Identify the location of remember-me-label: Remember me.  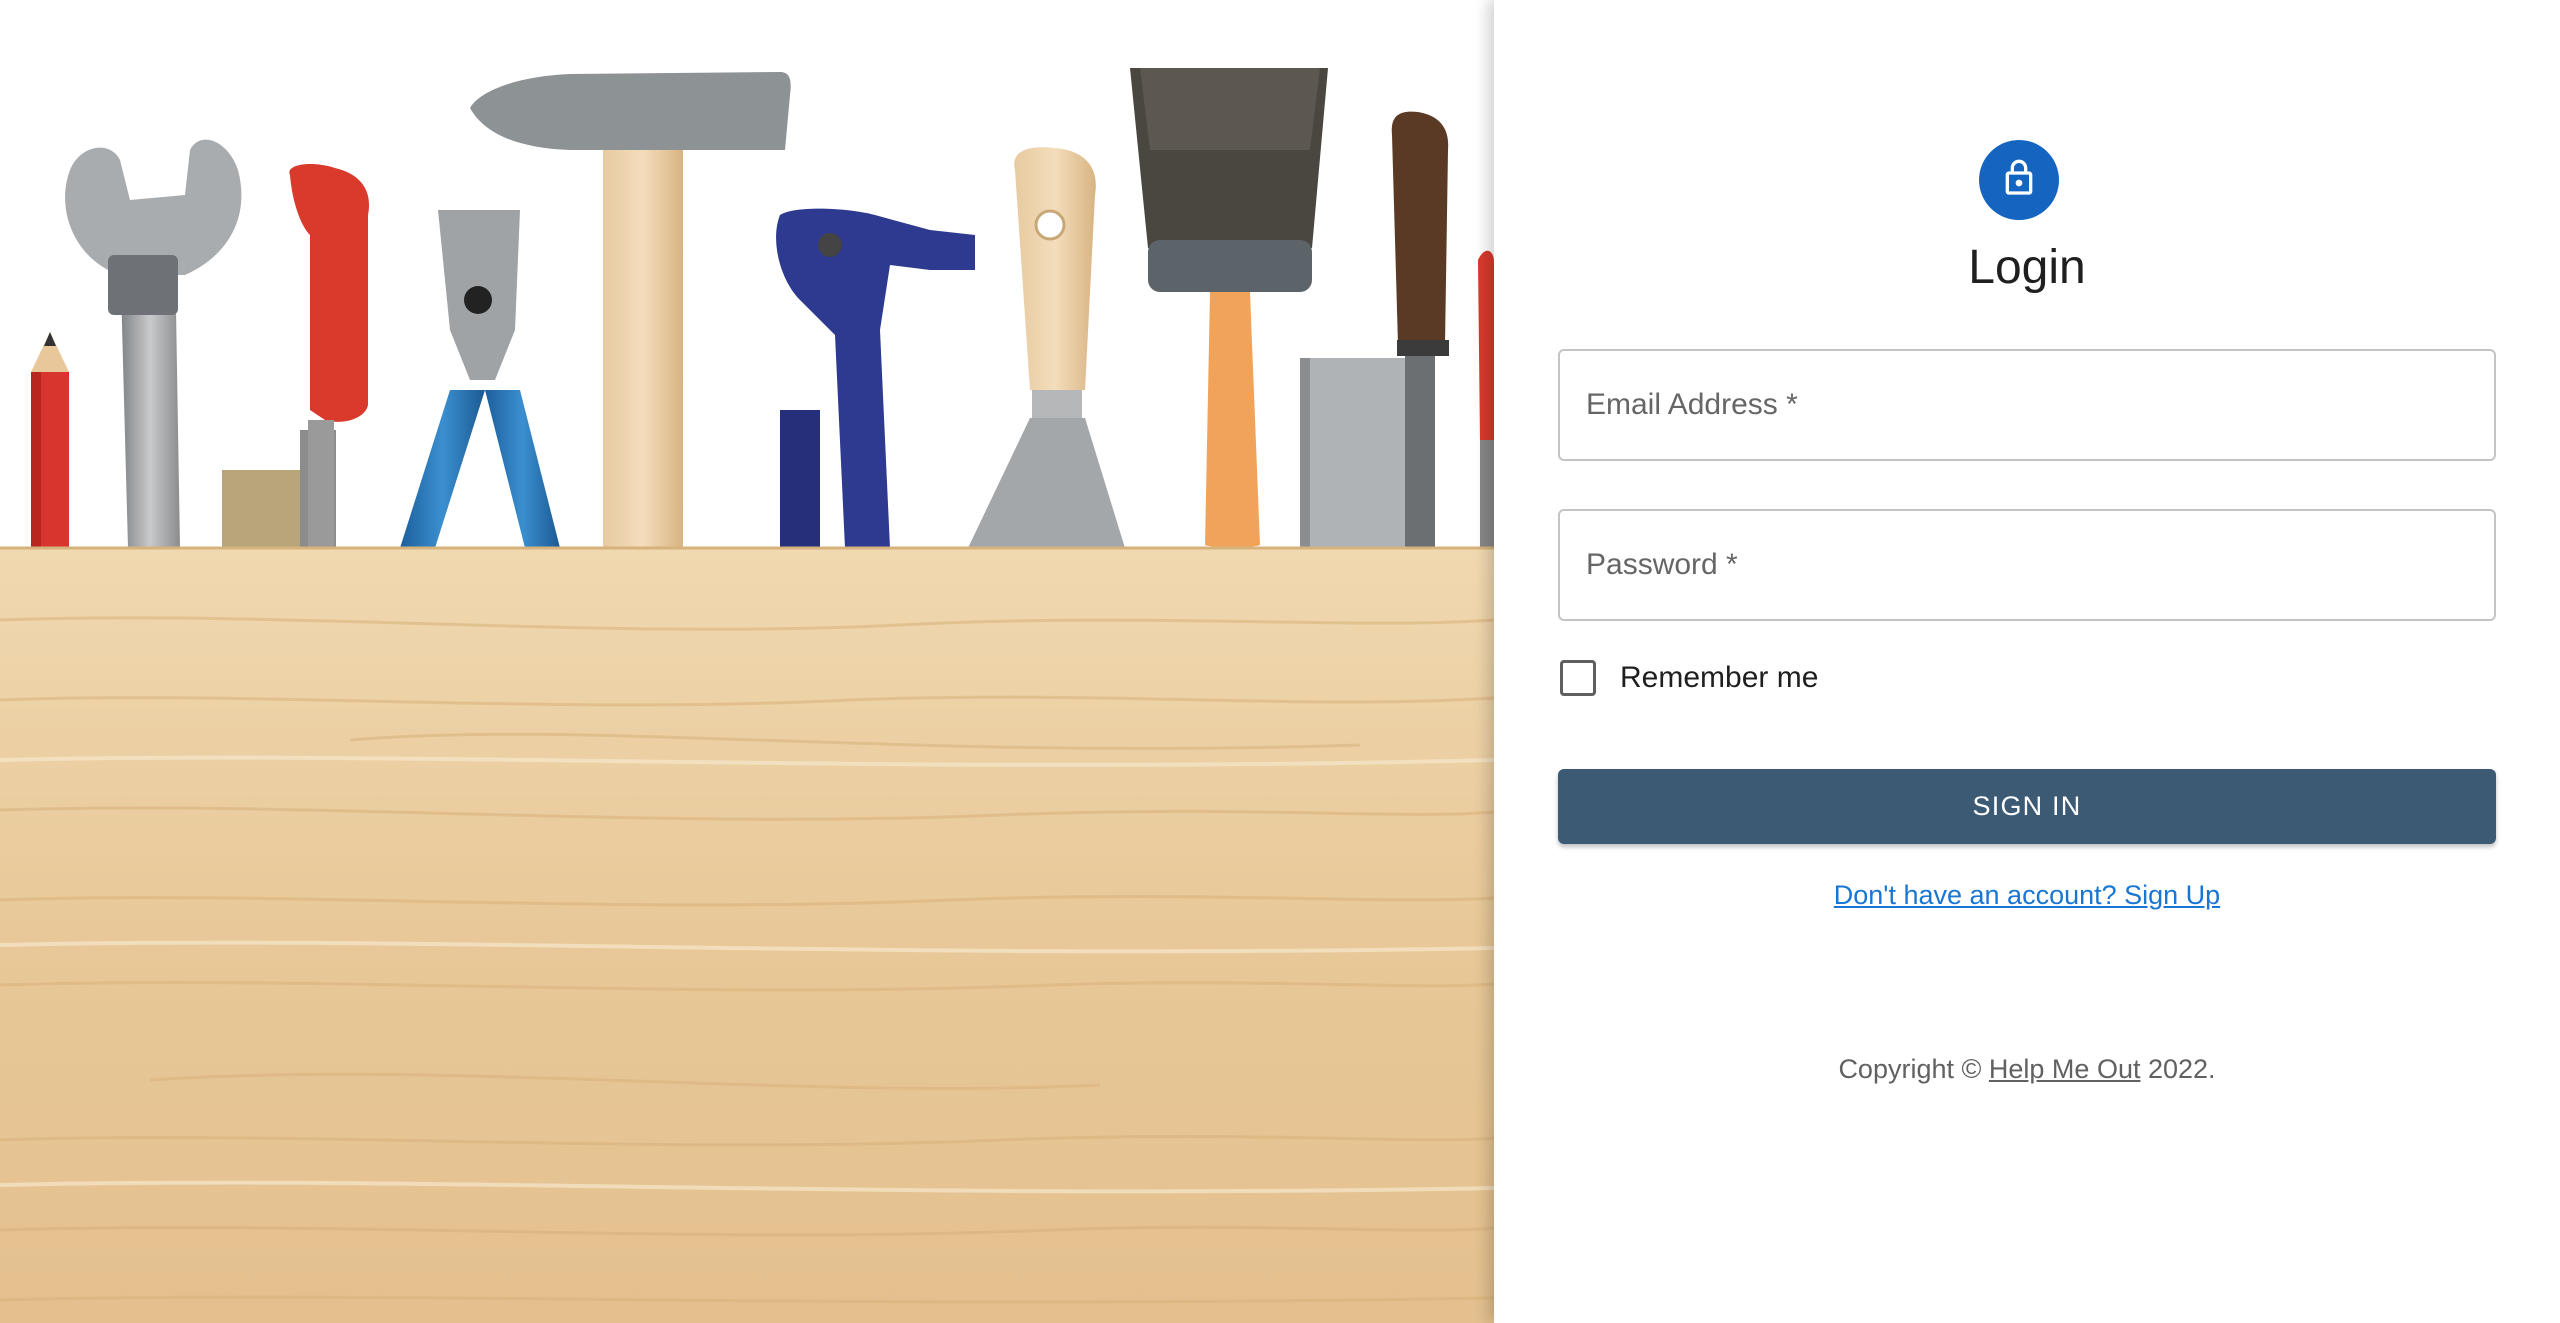
(1719, 678).